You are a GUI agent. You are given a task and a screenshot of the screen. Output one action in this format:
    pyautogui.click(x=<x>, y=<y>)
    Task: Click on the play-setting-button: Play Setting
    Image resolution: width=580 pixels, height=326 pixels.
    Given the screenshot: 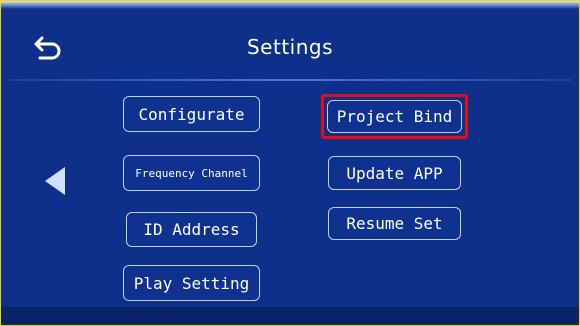 What is the action you would take?
    pyautogui.click(x=191, y=283)
    